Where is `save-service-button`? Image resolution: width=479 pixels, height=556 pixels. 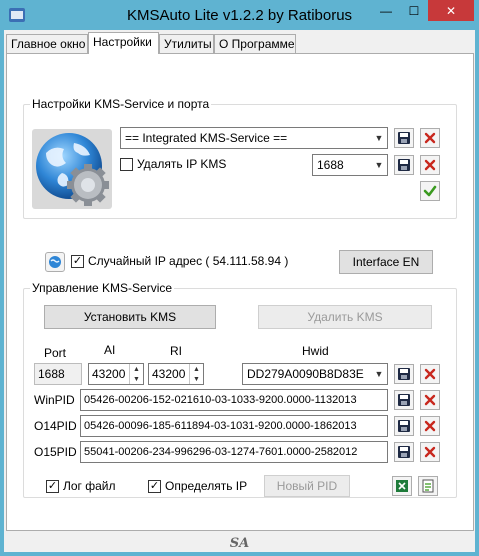 save-service-button is located at coordinates (404, 138).